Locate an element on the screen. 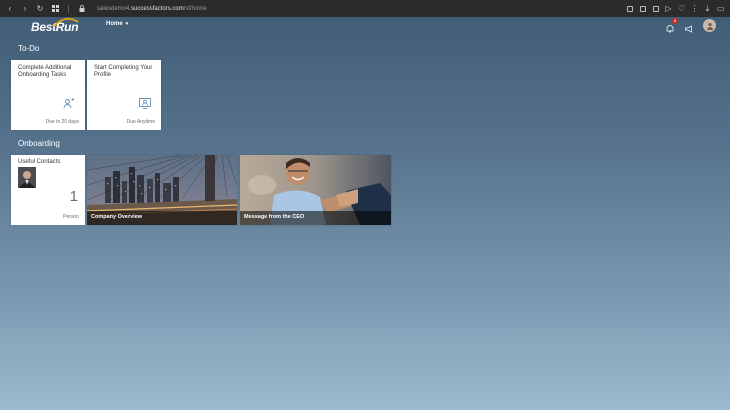 This screenshot has height=410, width=730. profile-card-icon is located at coordinates (145, 103).